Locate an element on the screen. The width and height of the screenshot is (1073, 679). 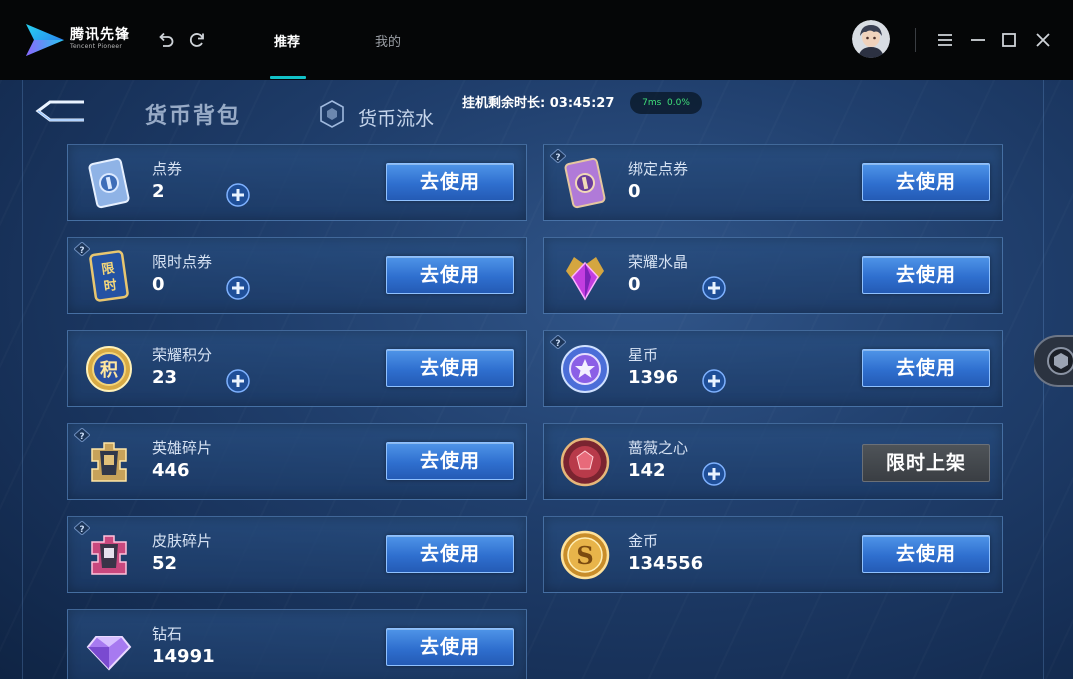
currency-name: 绑定点券 is located at coordinates (658, 169).